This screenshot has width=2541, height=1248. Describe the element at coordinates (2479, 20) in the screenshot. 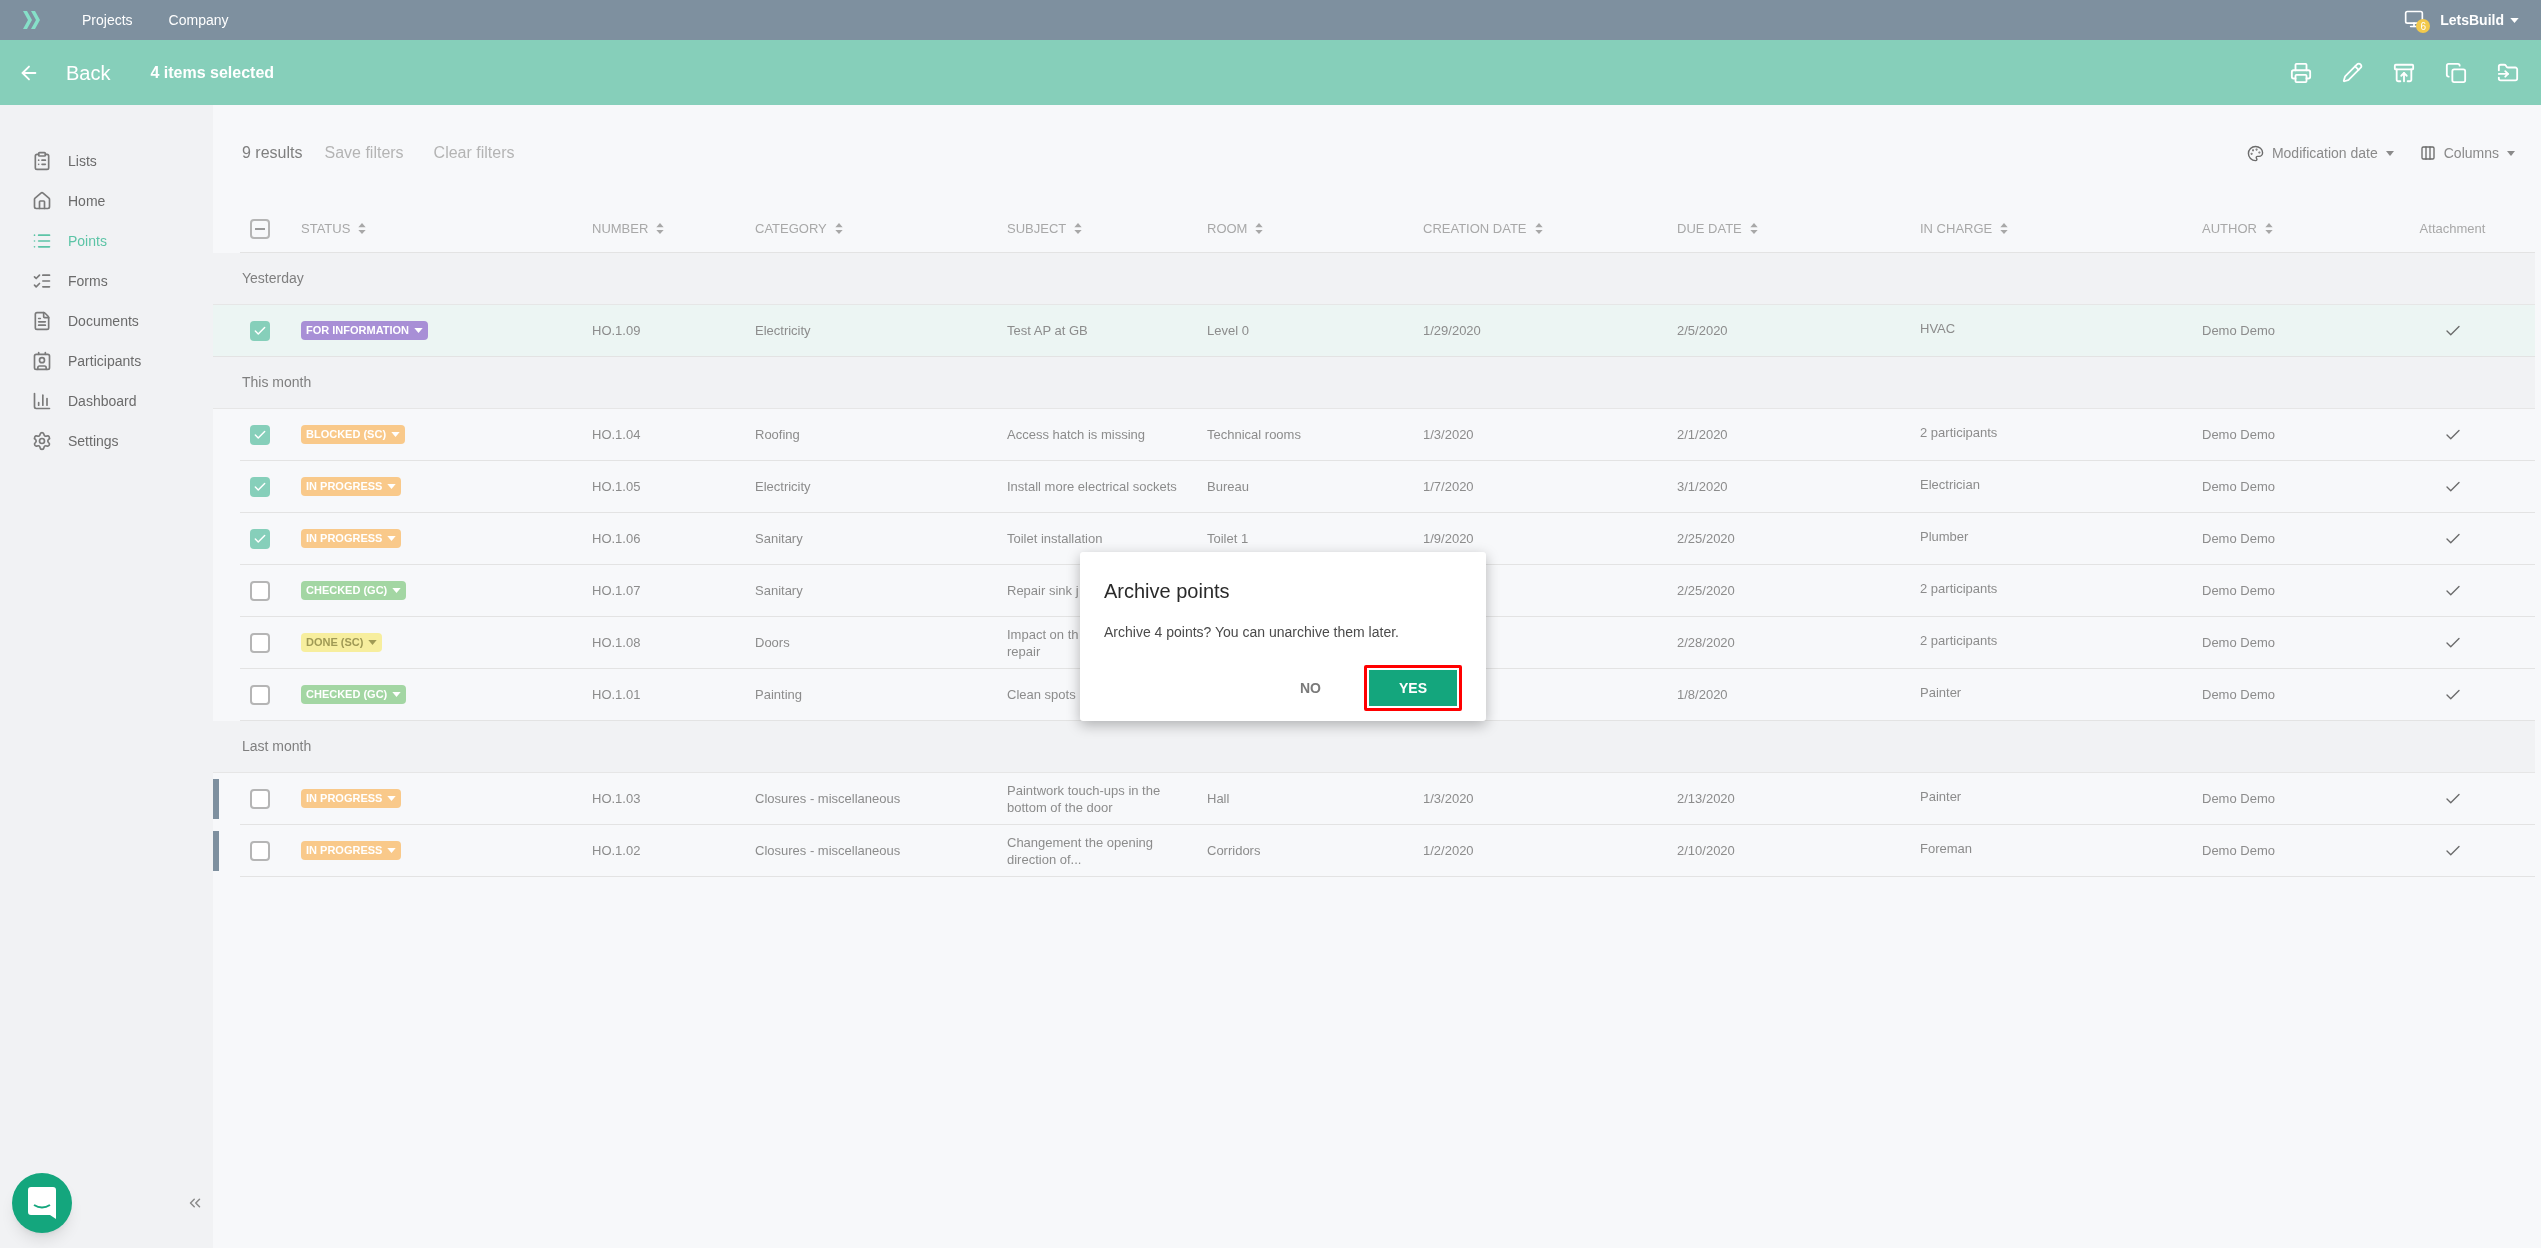

I see `user-menu: LetsBuild` at that location.